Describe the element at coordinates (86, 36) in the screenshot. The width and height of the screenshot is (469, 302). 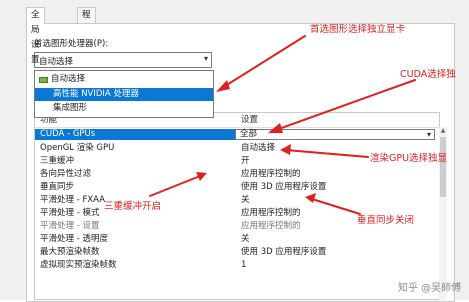
I see `tab-program-settings: 程序设置` at that location.